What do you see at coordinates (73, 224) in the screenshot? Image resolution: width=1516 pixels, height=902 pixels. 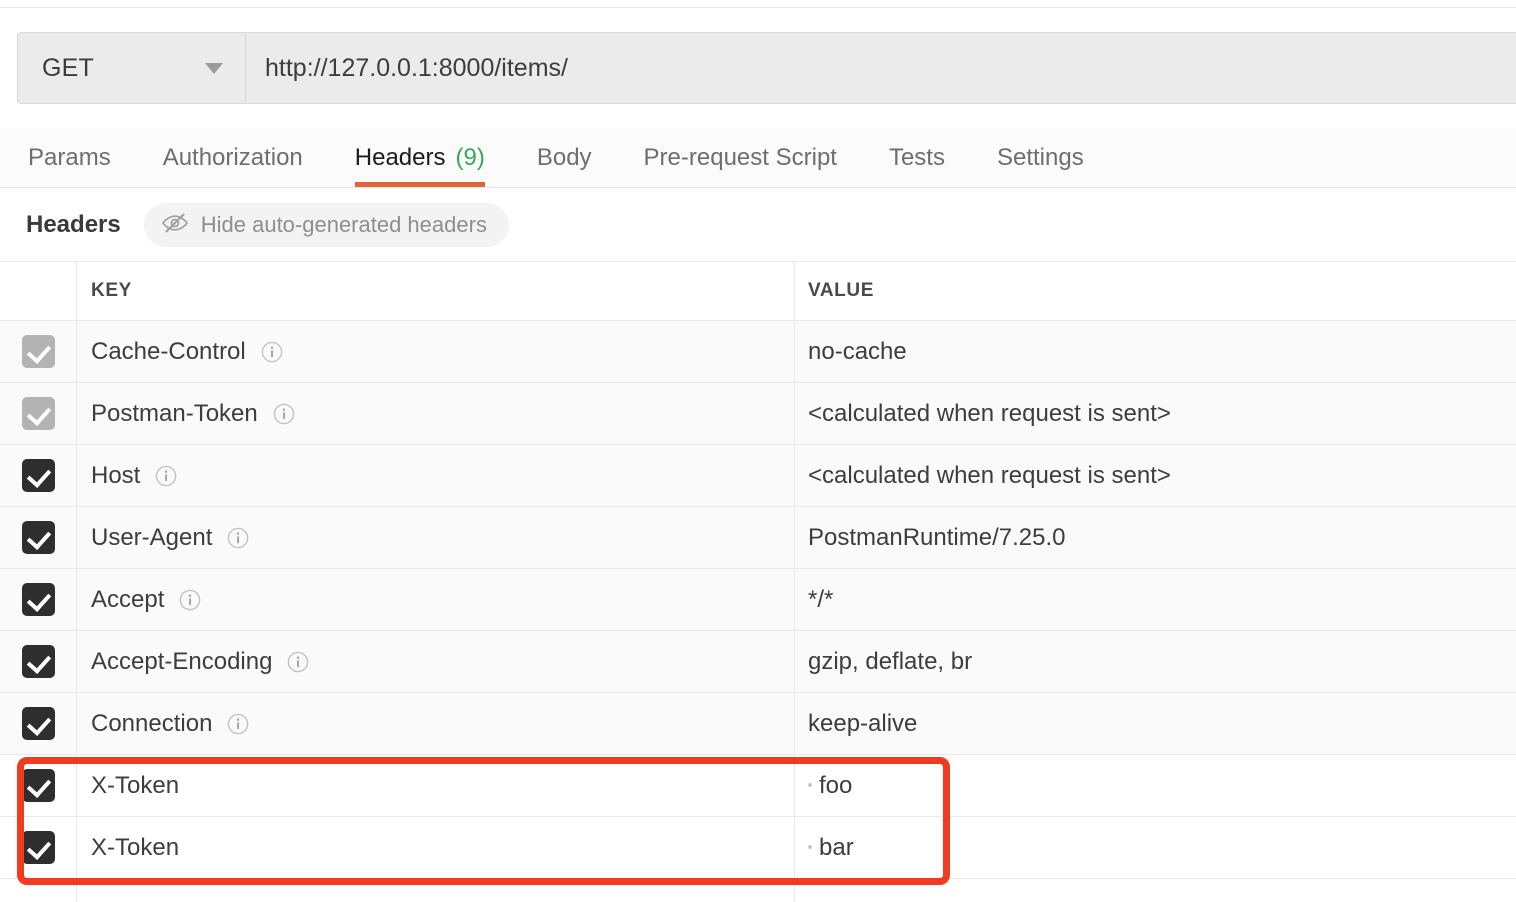 I see `headers-section-title: Headers` at bounding box center [73, 224].